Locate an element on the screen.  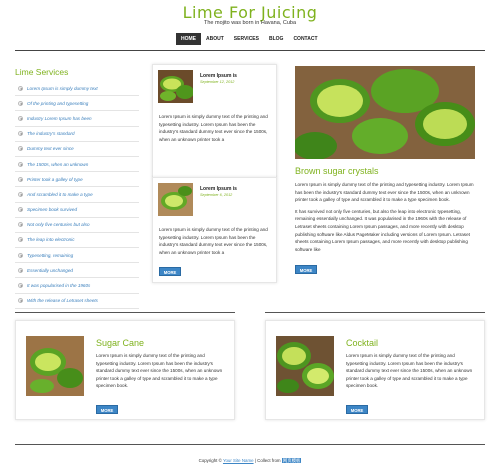
main-nav: HOME ABOUT SERVICES BLOG CONTACT is located at coordinates (249, 39).